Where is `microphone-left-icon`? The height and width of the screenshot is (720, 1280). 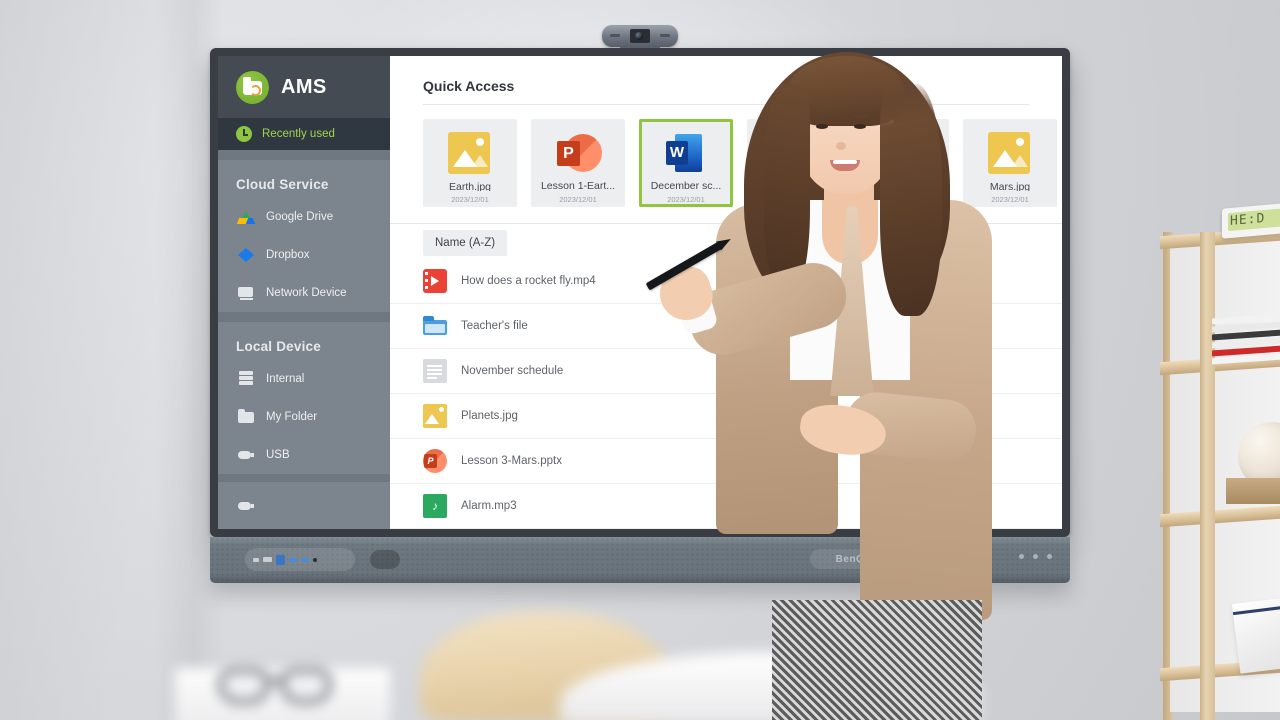
microphone-left-icon is located at coordinates (615, 35).